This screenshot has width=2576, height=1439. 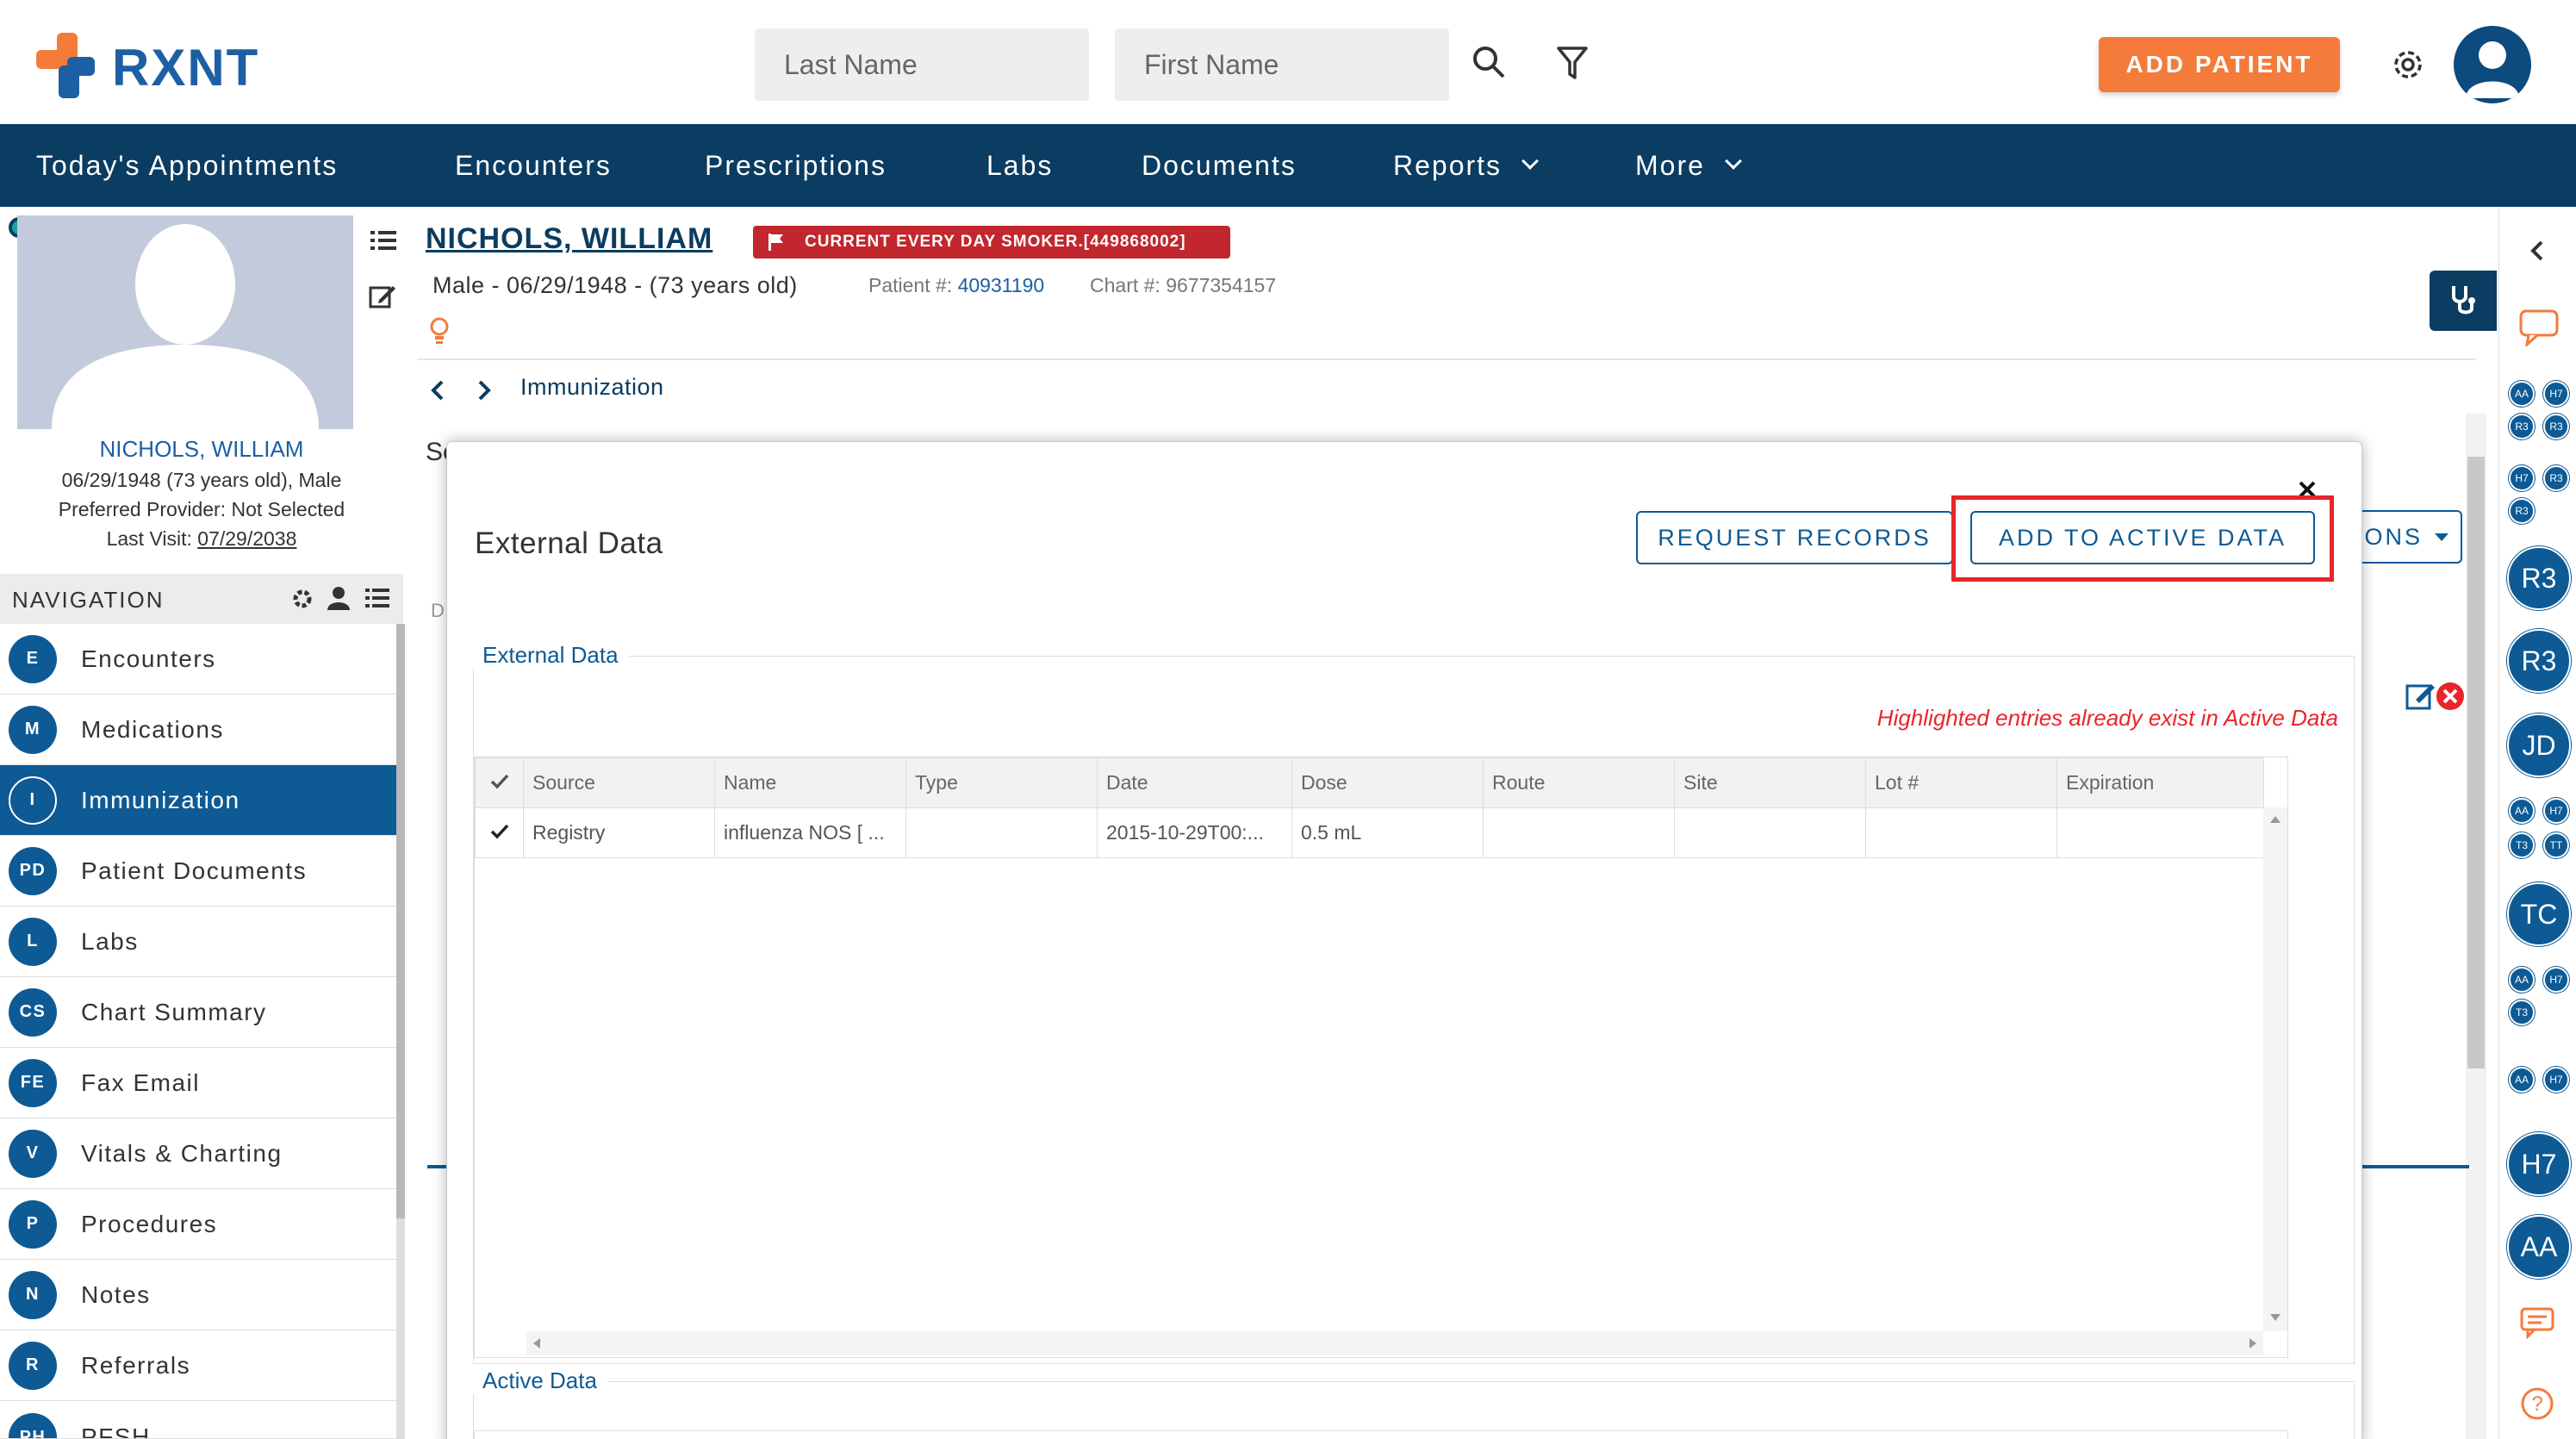 What do you see at coordinates (796, 165) in the screenshot?
I see `menu-prescriptions: Prescriptions` at bounding box center [796, 165].